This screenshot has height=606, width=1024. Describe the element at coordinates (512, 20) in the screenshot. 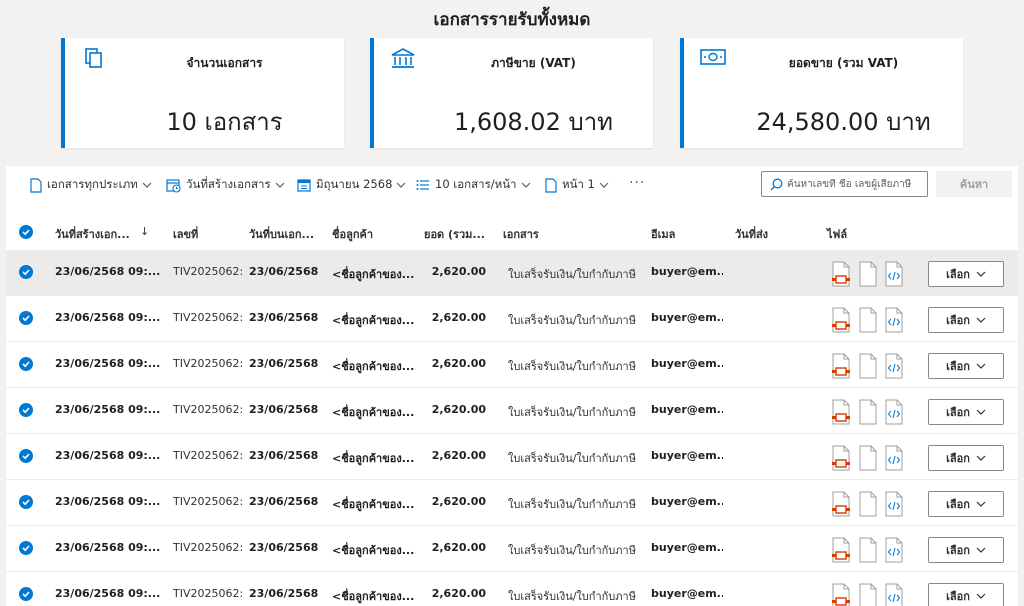

I see `page-title: เอกสารรายรับทั้งหมด` at that location.